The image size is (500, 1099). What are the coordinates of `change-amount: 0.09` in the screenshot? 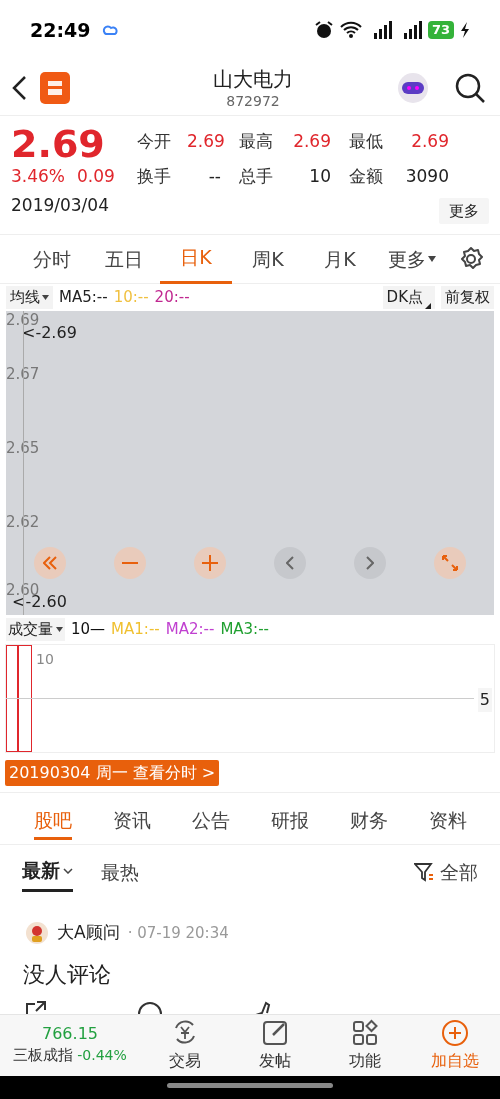 It's located at (96, 176).